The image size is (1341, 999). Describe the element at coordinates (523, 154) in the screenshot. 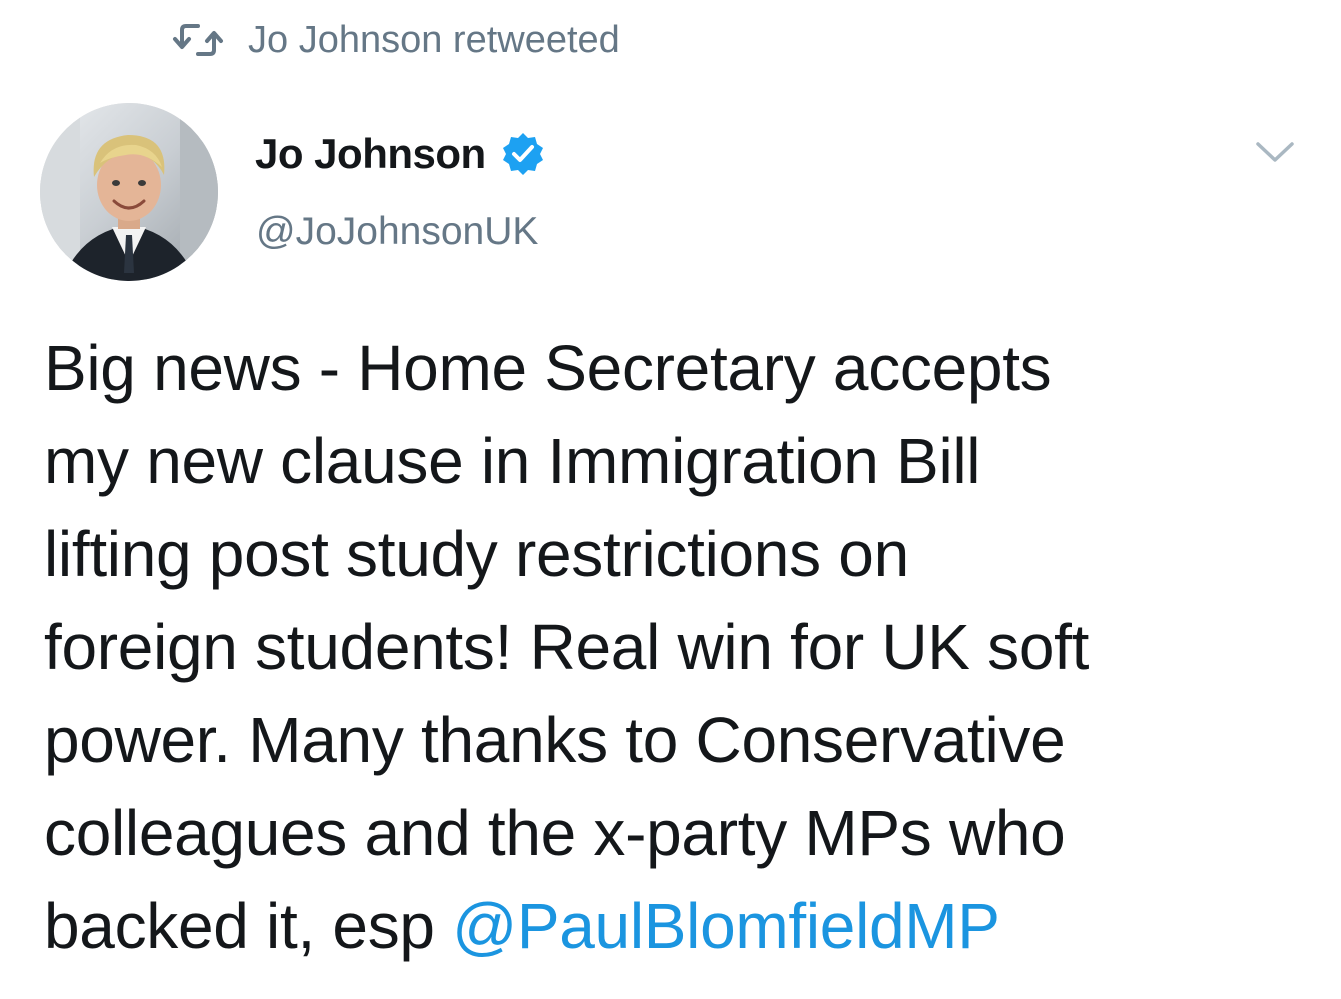

I see `verified-badge-icon` at that location.